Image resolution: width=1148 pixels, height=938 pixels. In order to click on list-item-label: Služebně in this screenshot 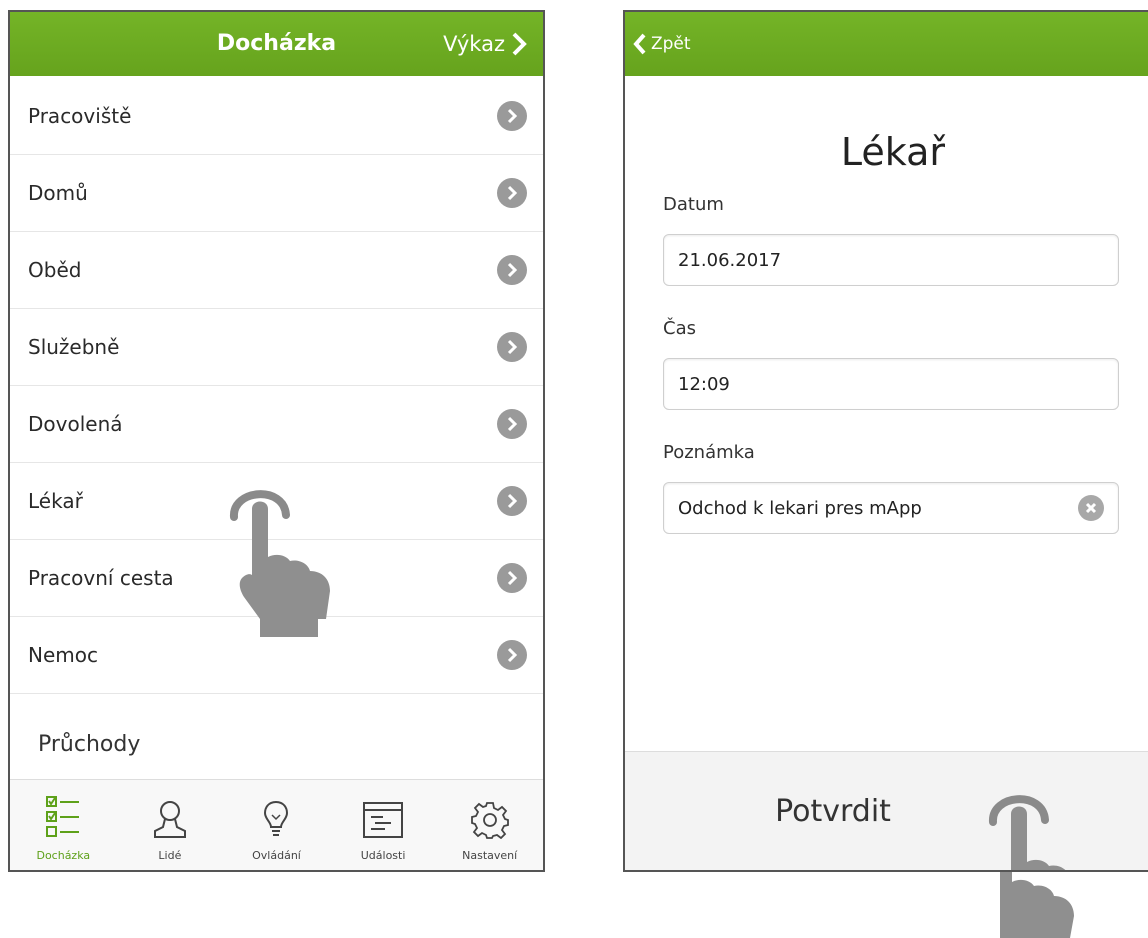, I will do `click(74, 347)`.